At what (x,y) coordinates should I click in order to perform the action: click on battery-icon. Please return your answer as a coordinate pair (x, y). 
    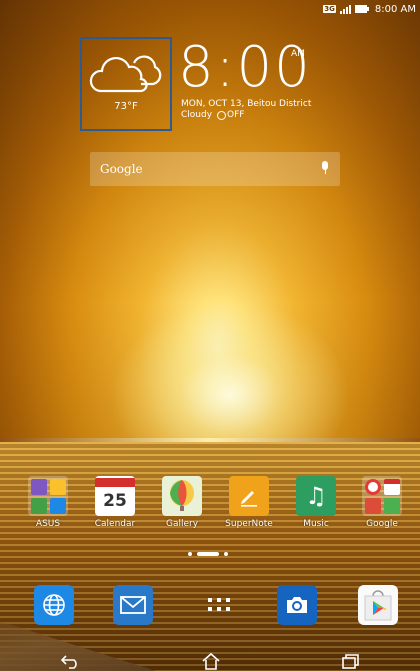
    Looking at the image, I should click on (361, 9).